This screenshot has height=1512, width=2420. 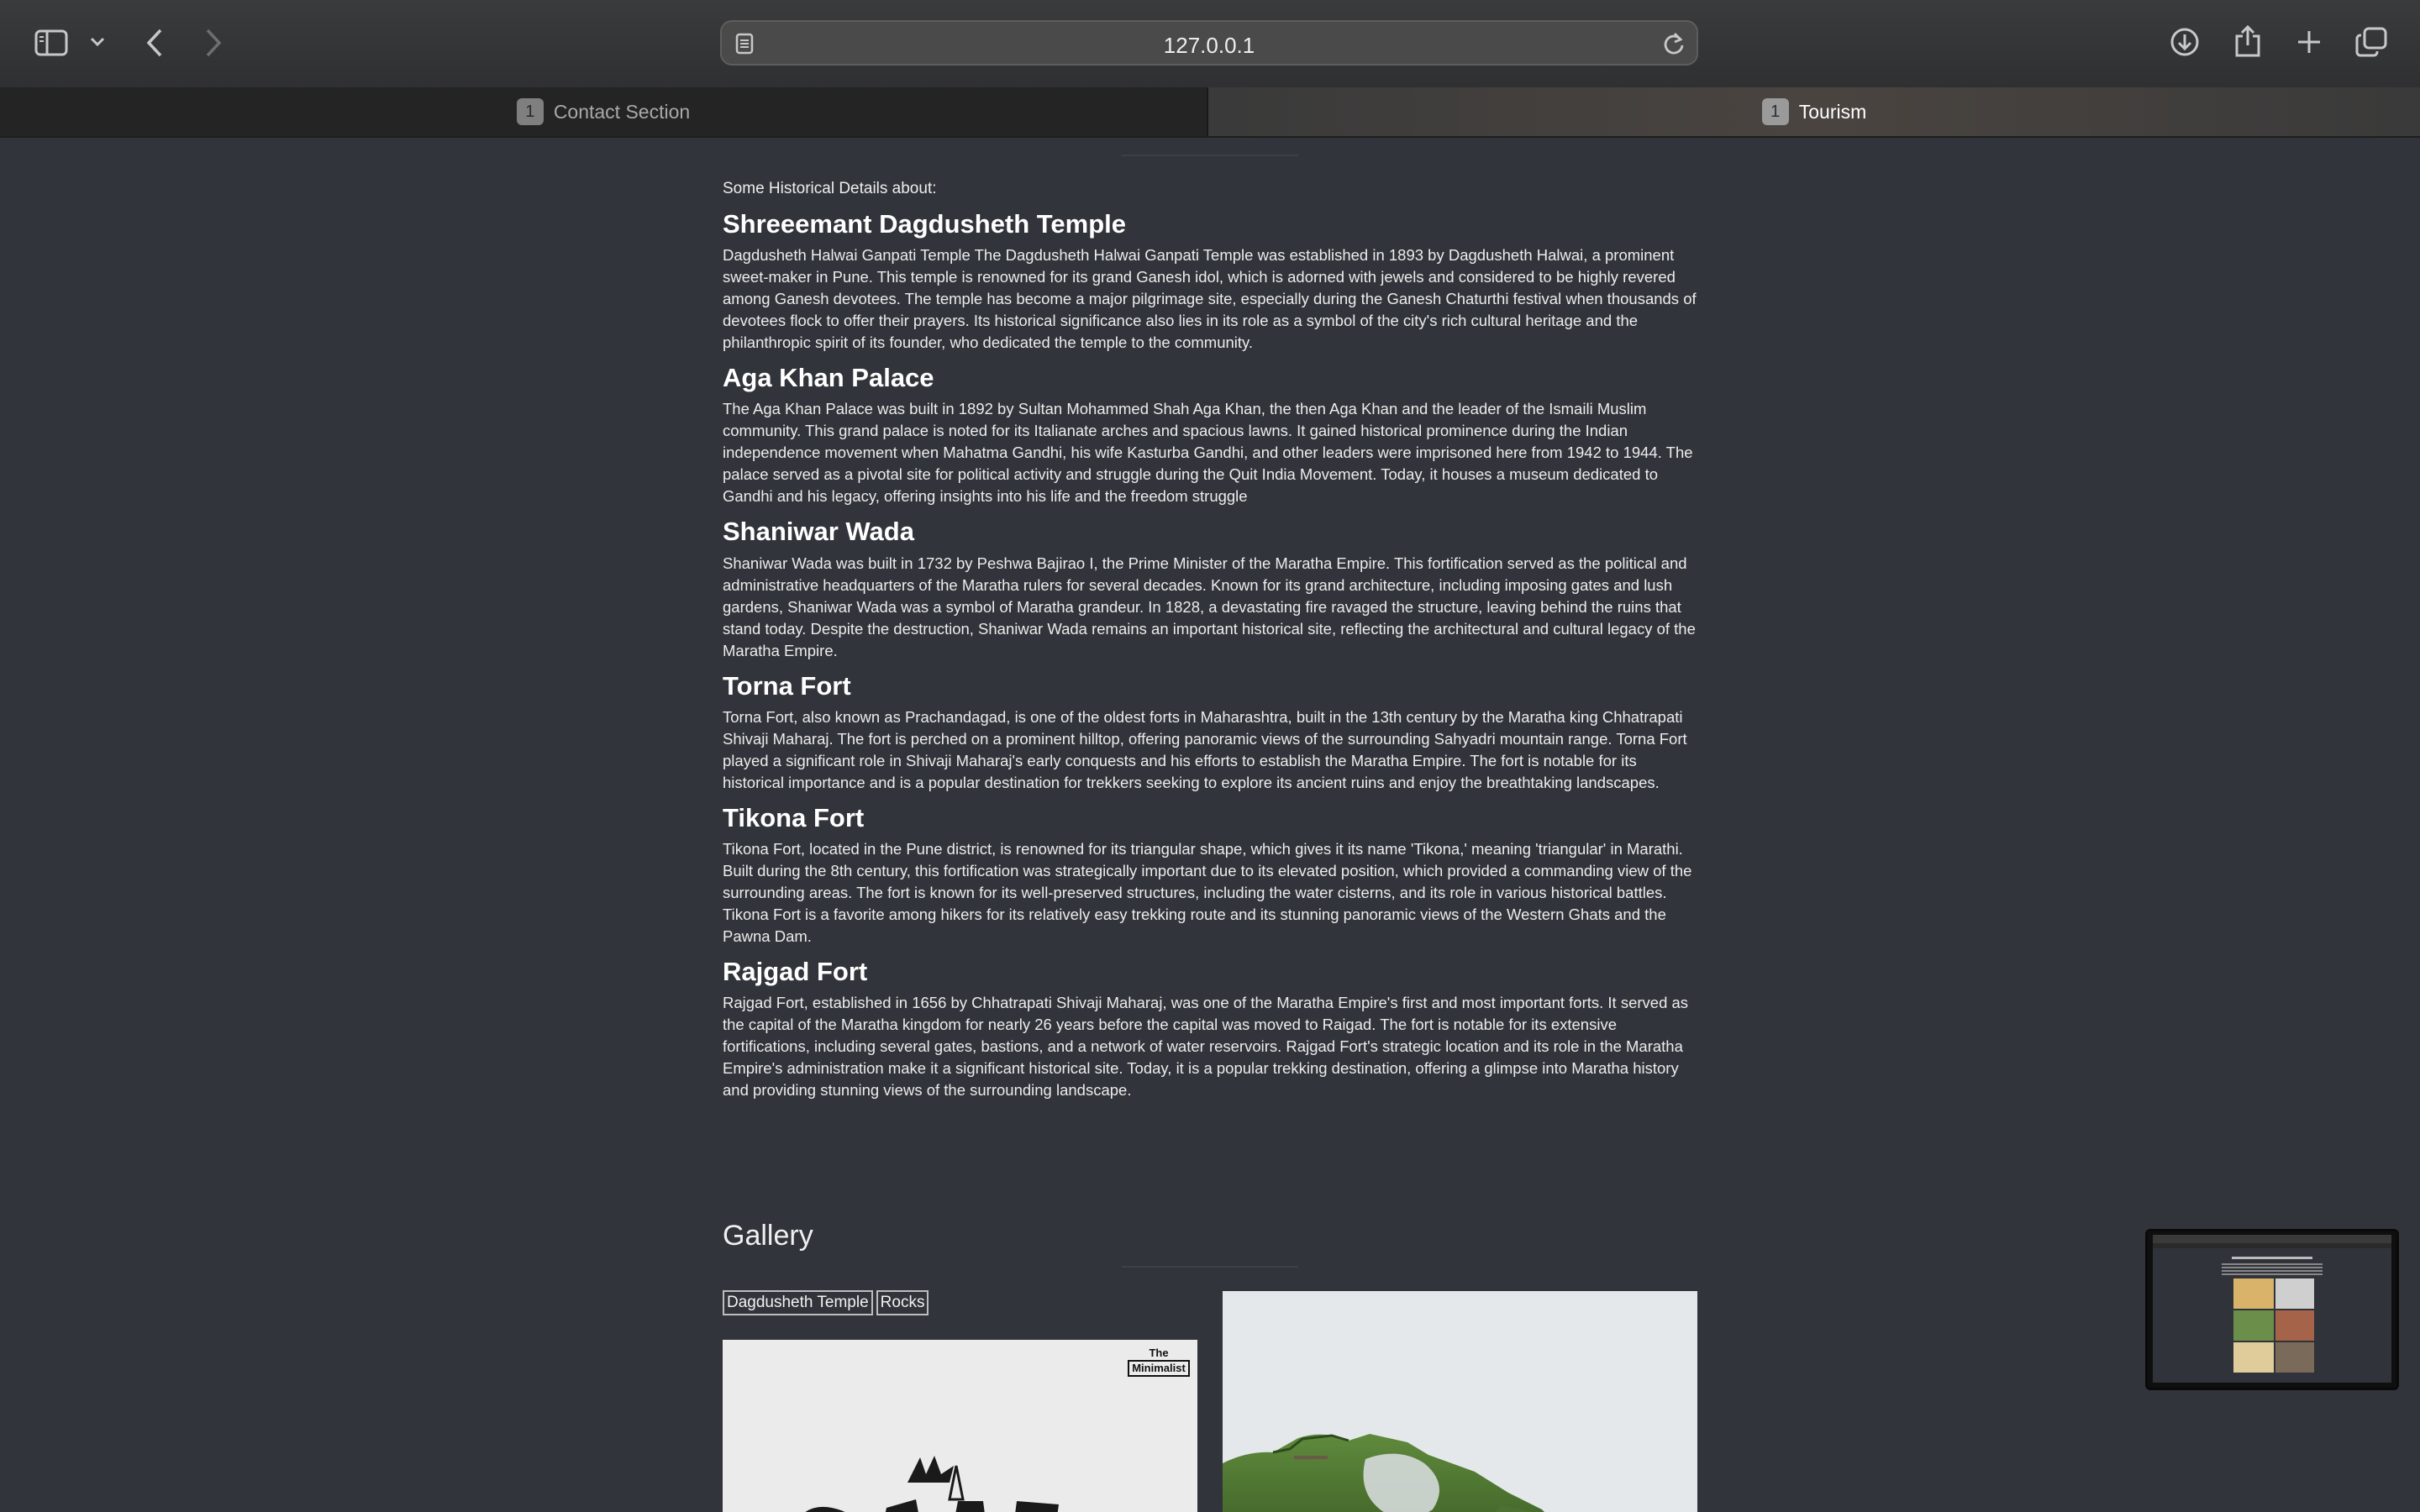 I want to click on brand-text-top: The, so click(x=1159, y=1353).